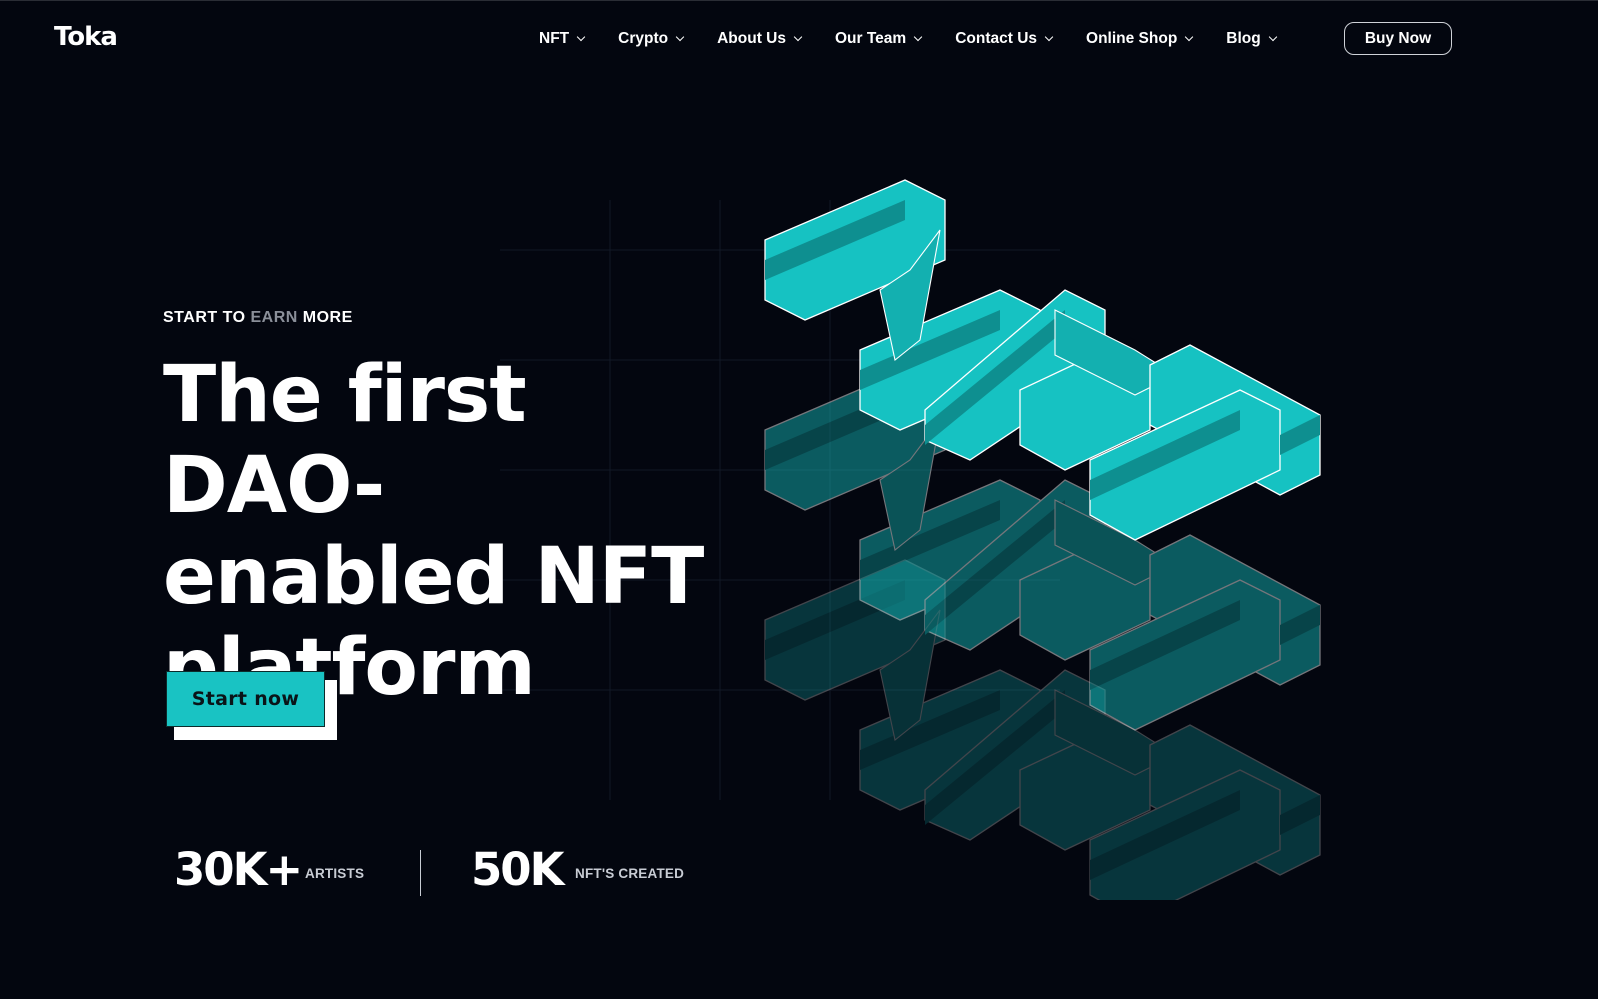 This screenshot has width=1598, height=999. What do you see at coordinates (554, 38) in the screenshot?
I see `nav-item-label: NFT` at bounding box center [554, 38].